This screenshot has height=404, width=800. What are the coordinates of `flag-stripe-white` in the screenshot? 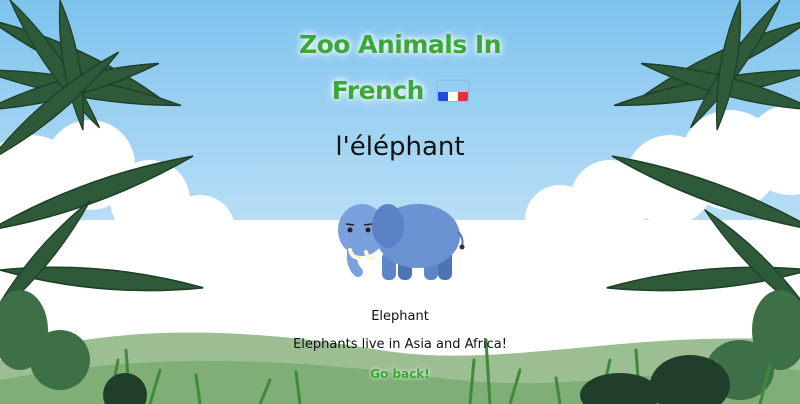 It's located at (453, 96).